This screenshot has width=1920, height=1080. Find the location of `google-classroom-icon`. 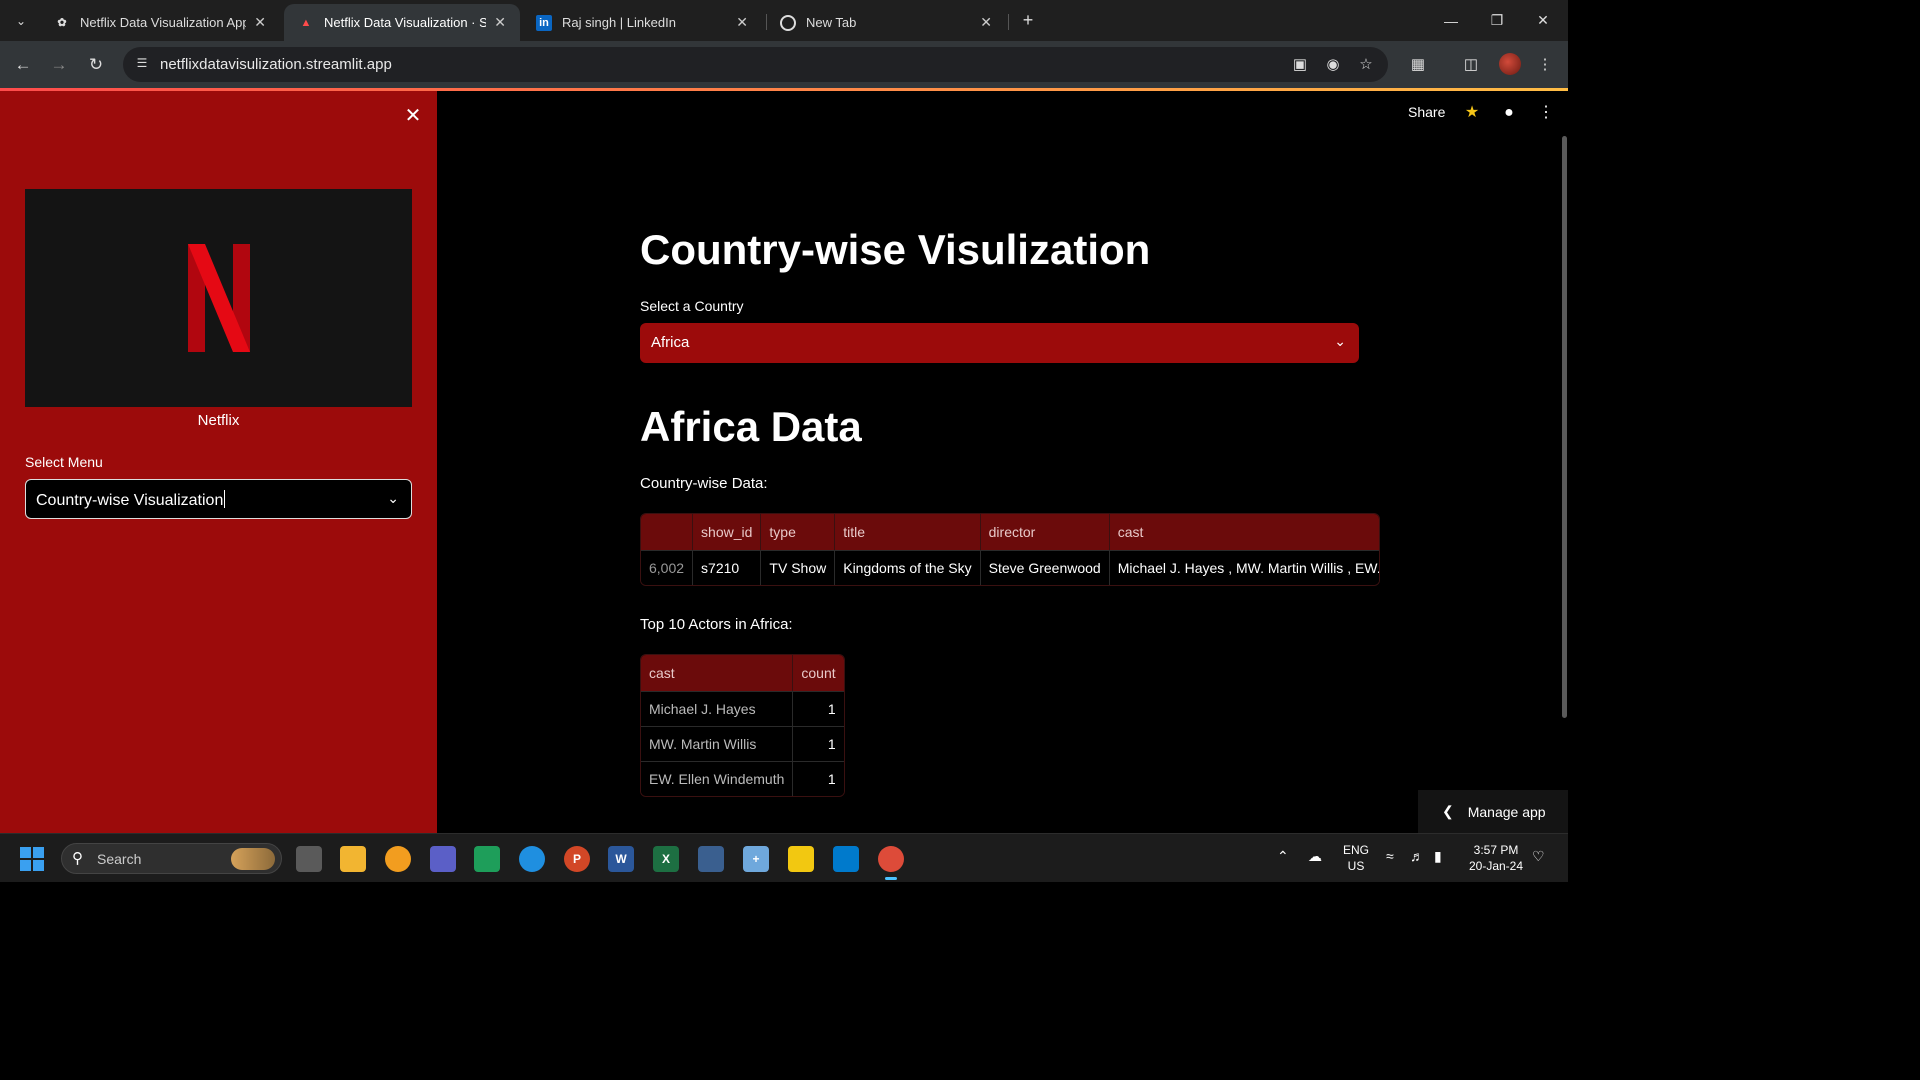

google-classroom-icon is located at coordinates (487, 859).